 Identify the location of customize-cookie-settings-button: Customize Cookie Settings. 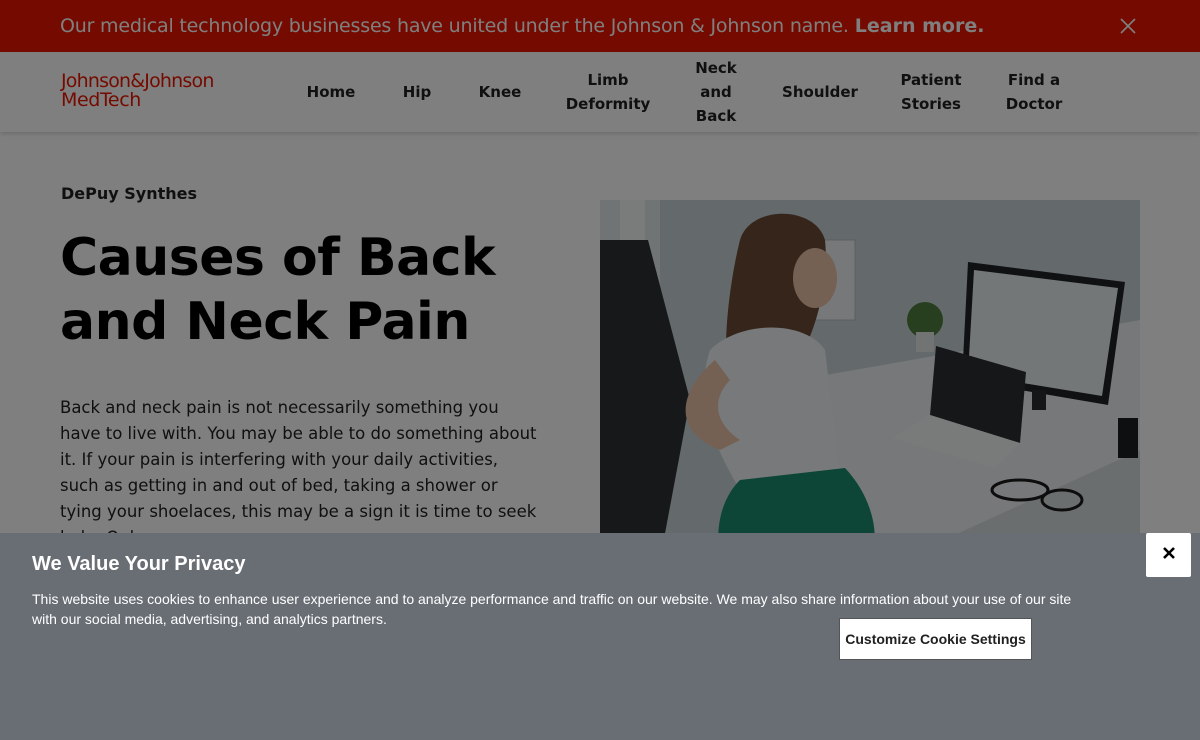
(935, 639).